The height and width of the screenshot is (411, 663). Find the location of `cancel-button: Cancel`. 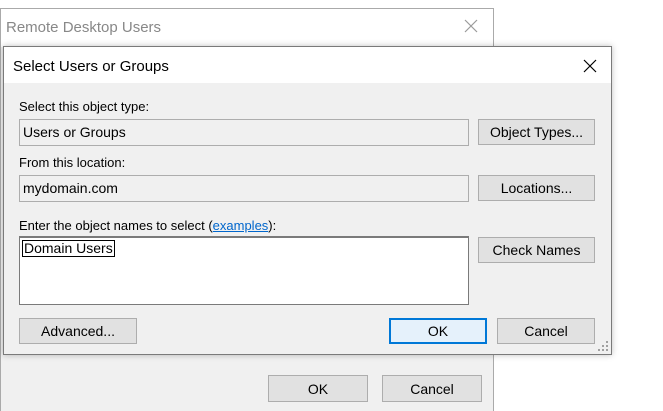

cancel-button: Cancel is located at coordinates (546, 331).